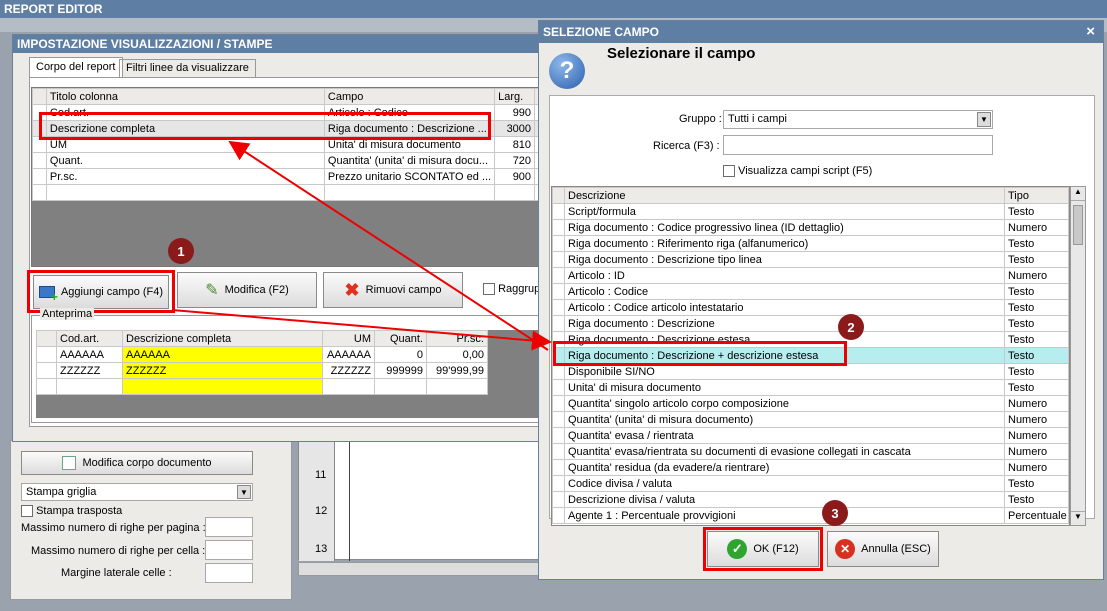 The image size is (1107, 611). I want to click on step-badge-3: 3, so click(835, 513).